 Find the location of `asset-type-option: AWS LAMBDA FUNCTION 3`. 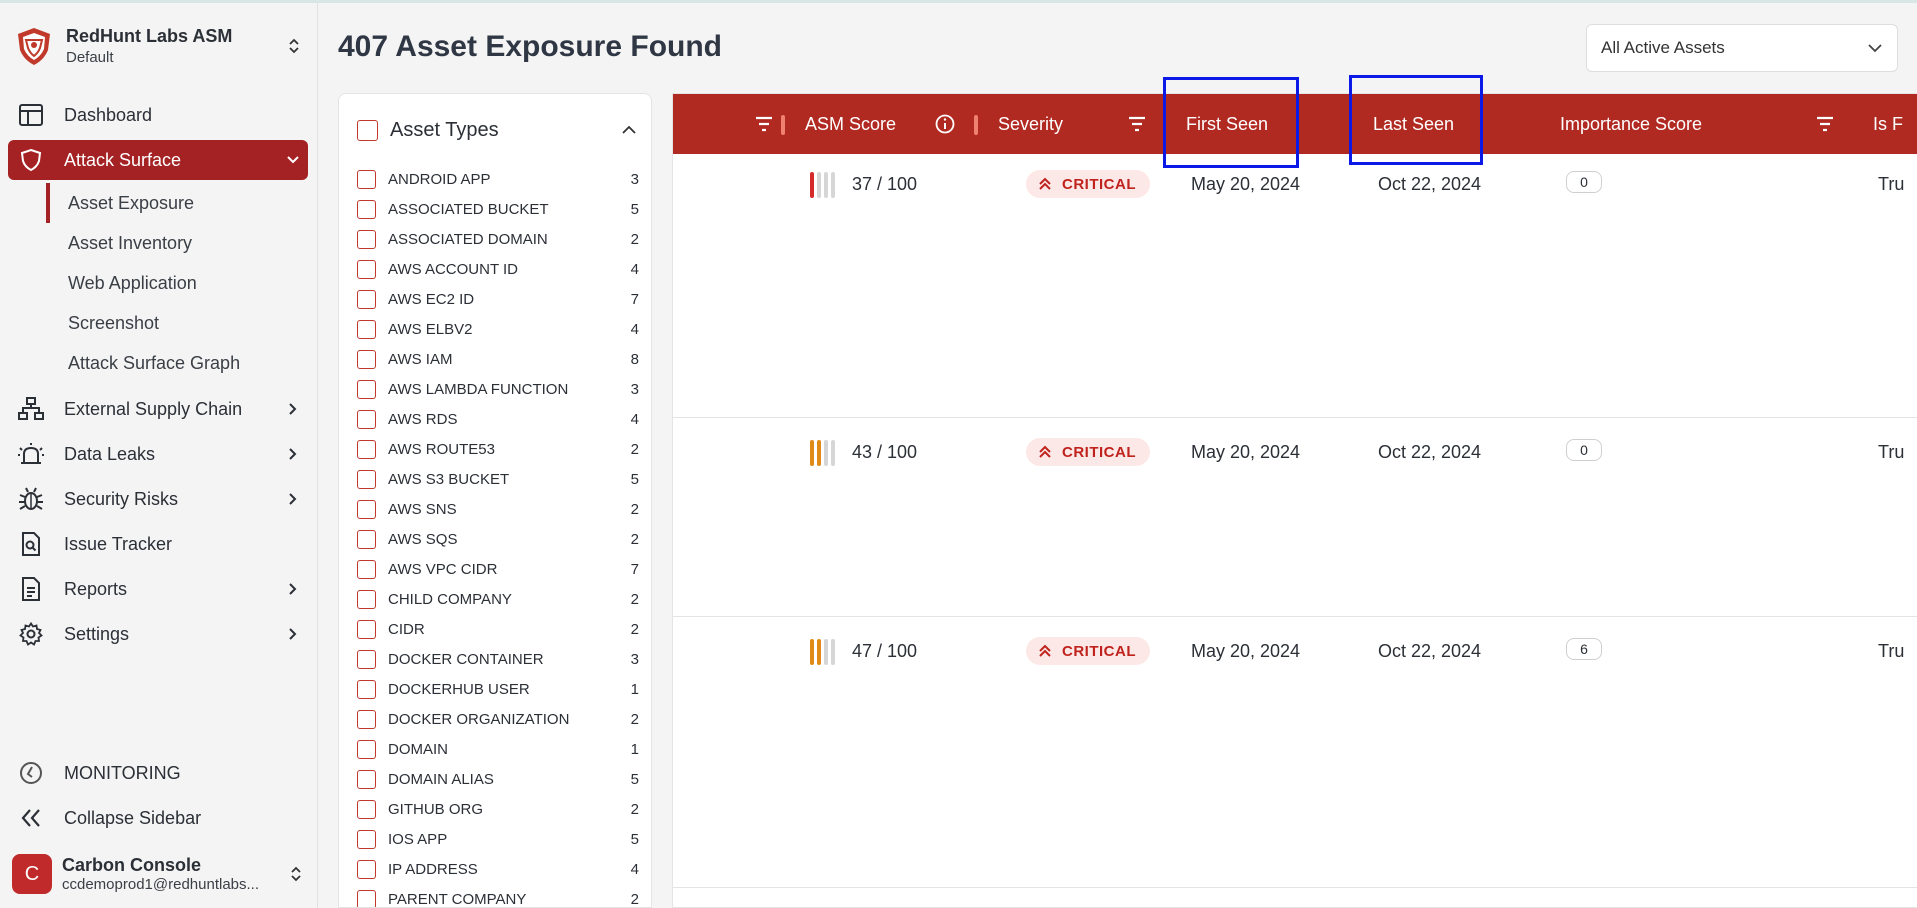

asset-type-option: AWS LAMBDA FUNCTION 3 is located at coordinates (498, 389).